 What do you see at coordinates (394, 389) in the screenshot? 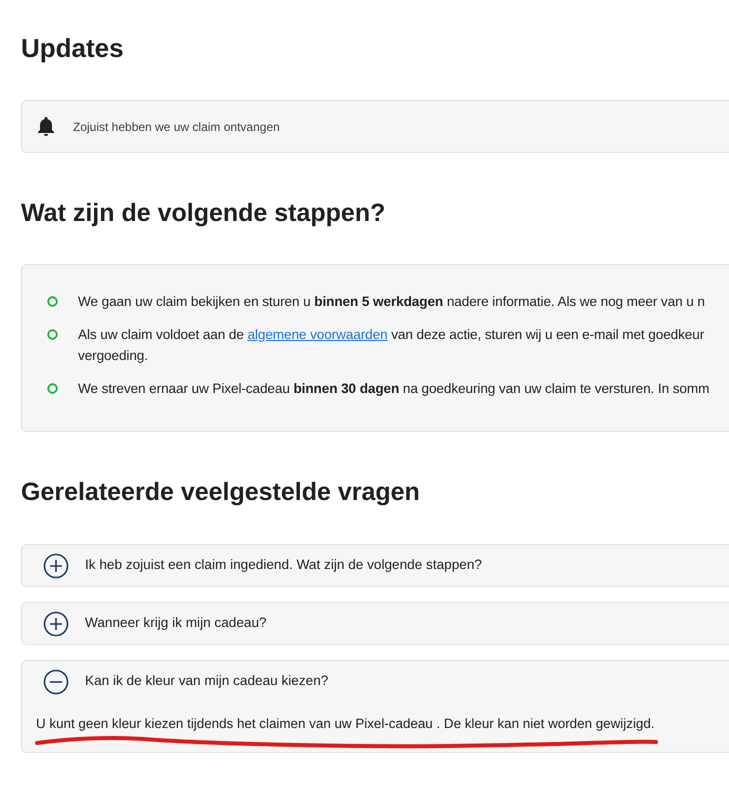
I see `step-text: We streven ernaar uw Pixel-cadeau binnen 30 dagen na goedkeuring van uw claim te versturen. In somm` at bounding box center [394, 389].